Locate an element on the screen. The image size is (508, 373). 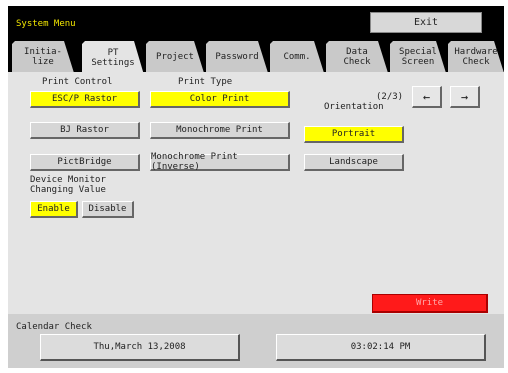
changing-value-heading: Changing Value is located at coordinates (68, 190).